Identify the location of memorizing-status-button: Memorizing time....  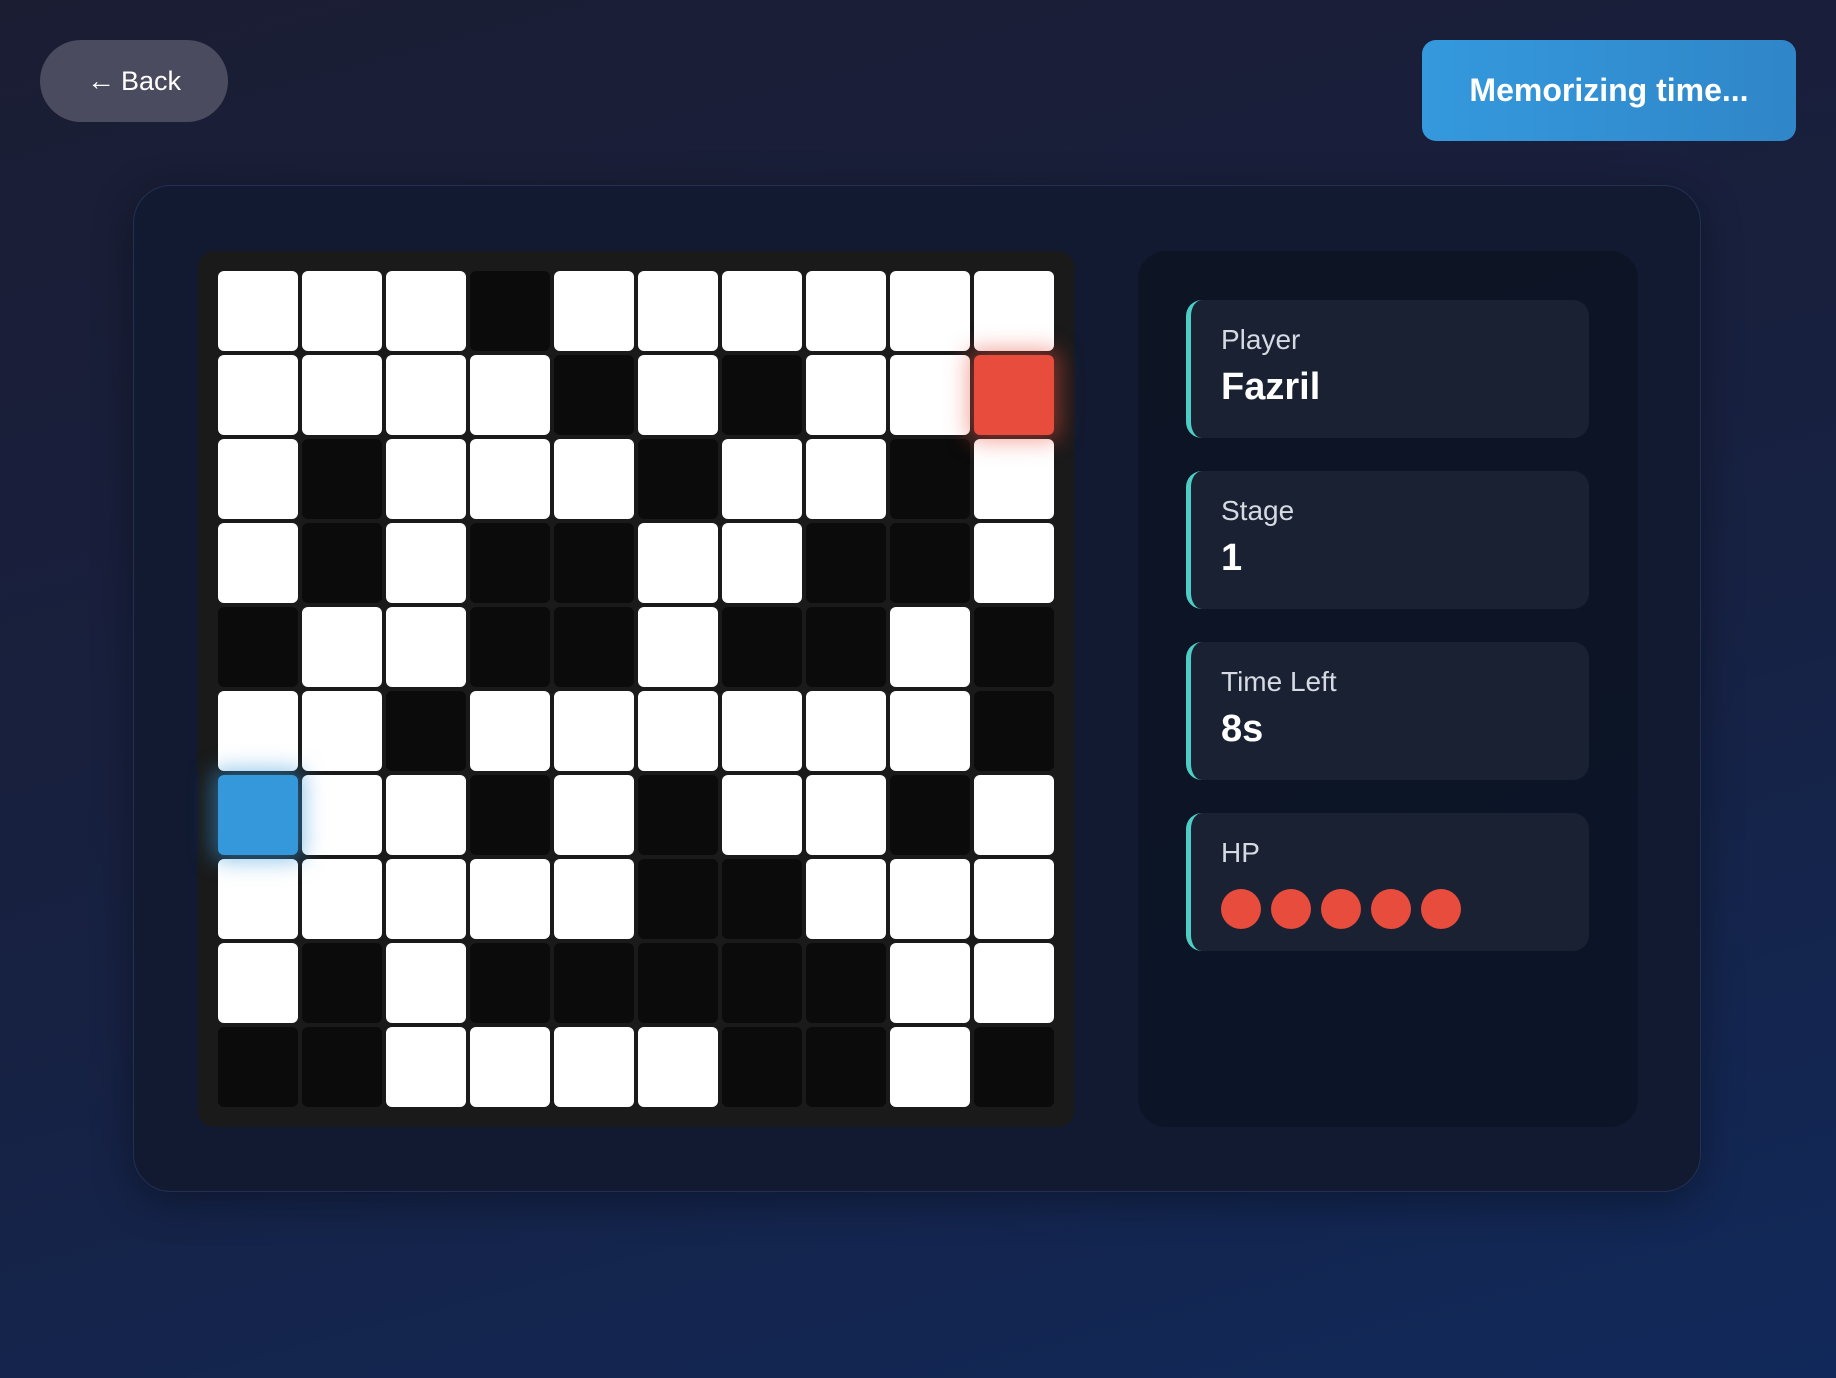
(1609, 90).